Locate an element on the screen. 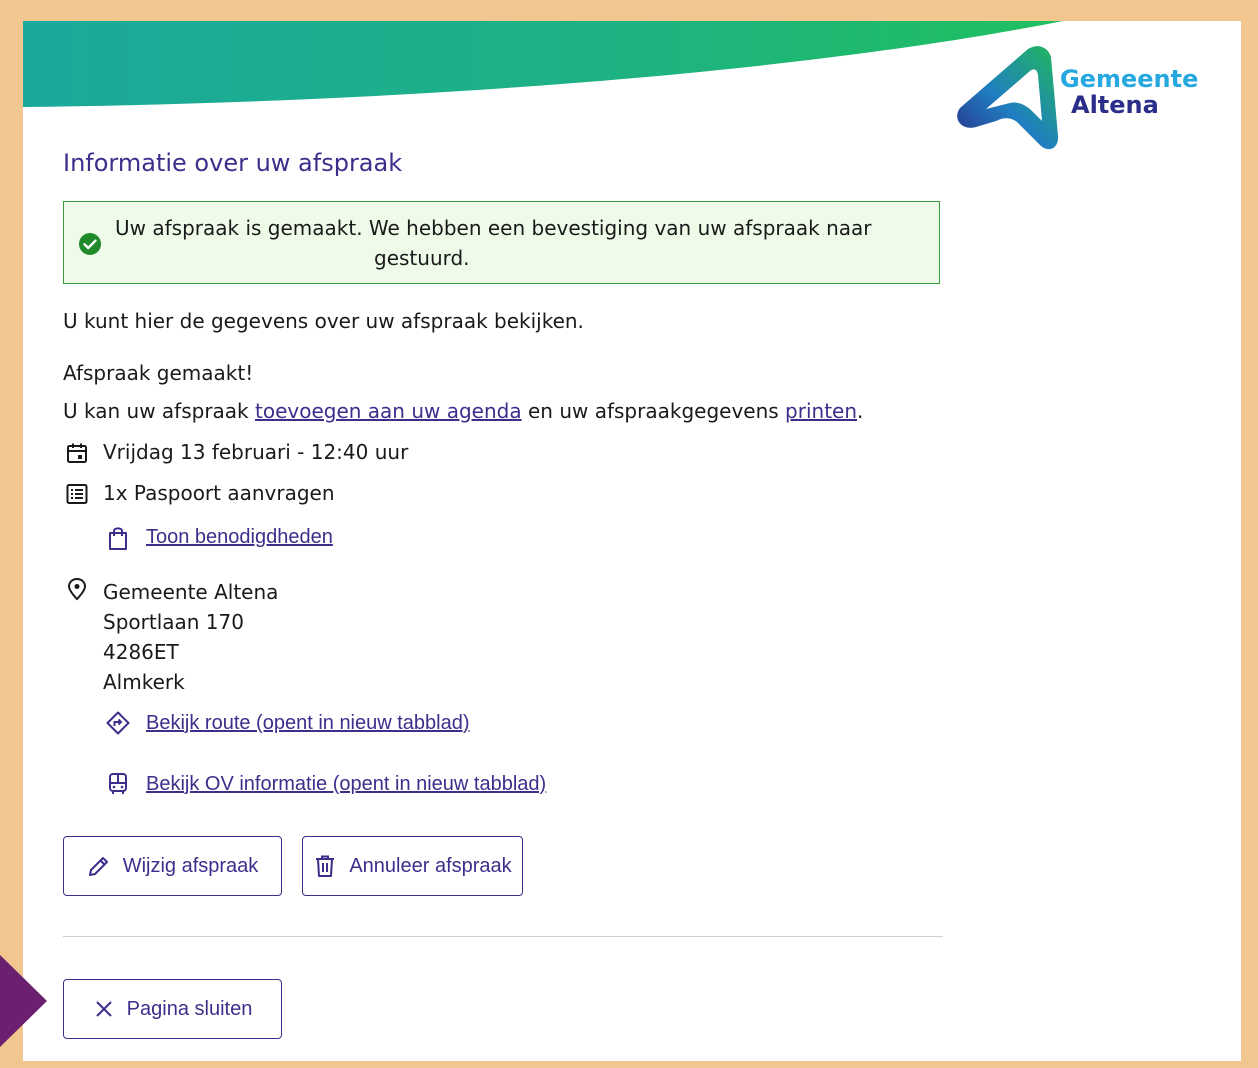 This screenshot has height=1068, width=1258. location-street: Sportlaan 170 is located at coordinates (173, 622).